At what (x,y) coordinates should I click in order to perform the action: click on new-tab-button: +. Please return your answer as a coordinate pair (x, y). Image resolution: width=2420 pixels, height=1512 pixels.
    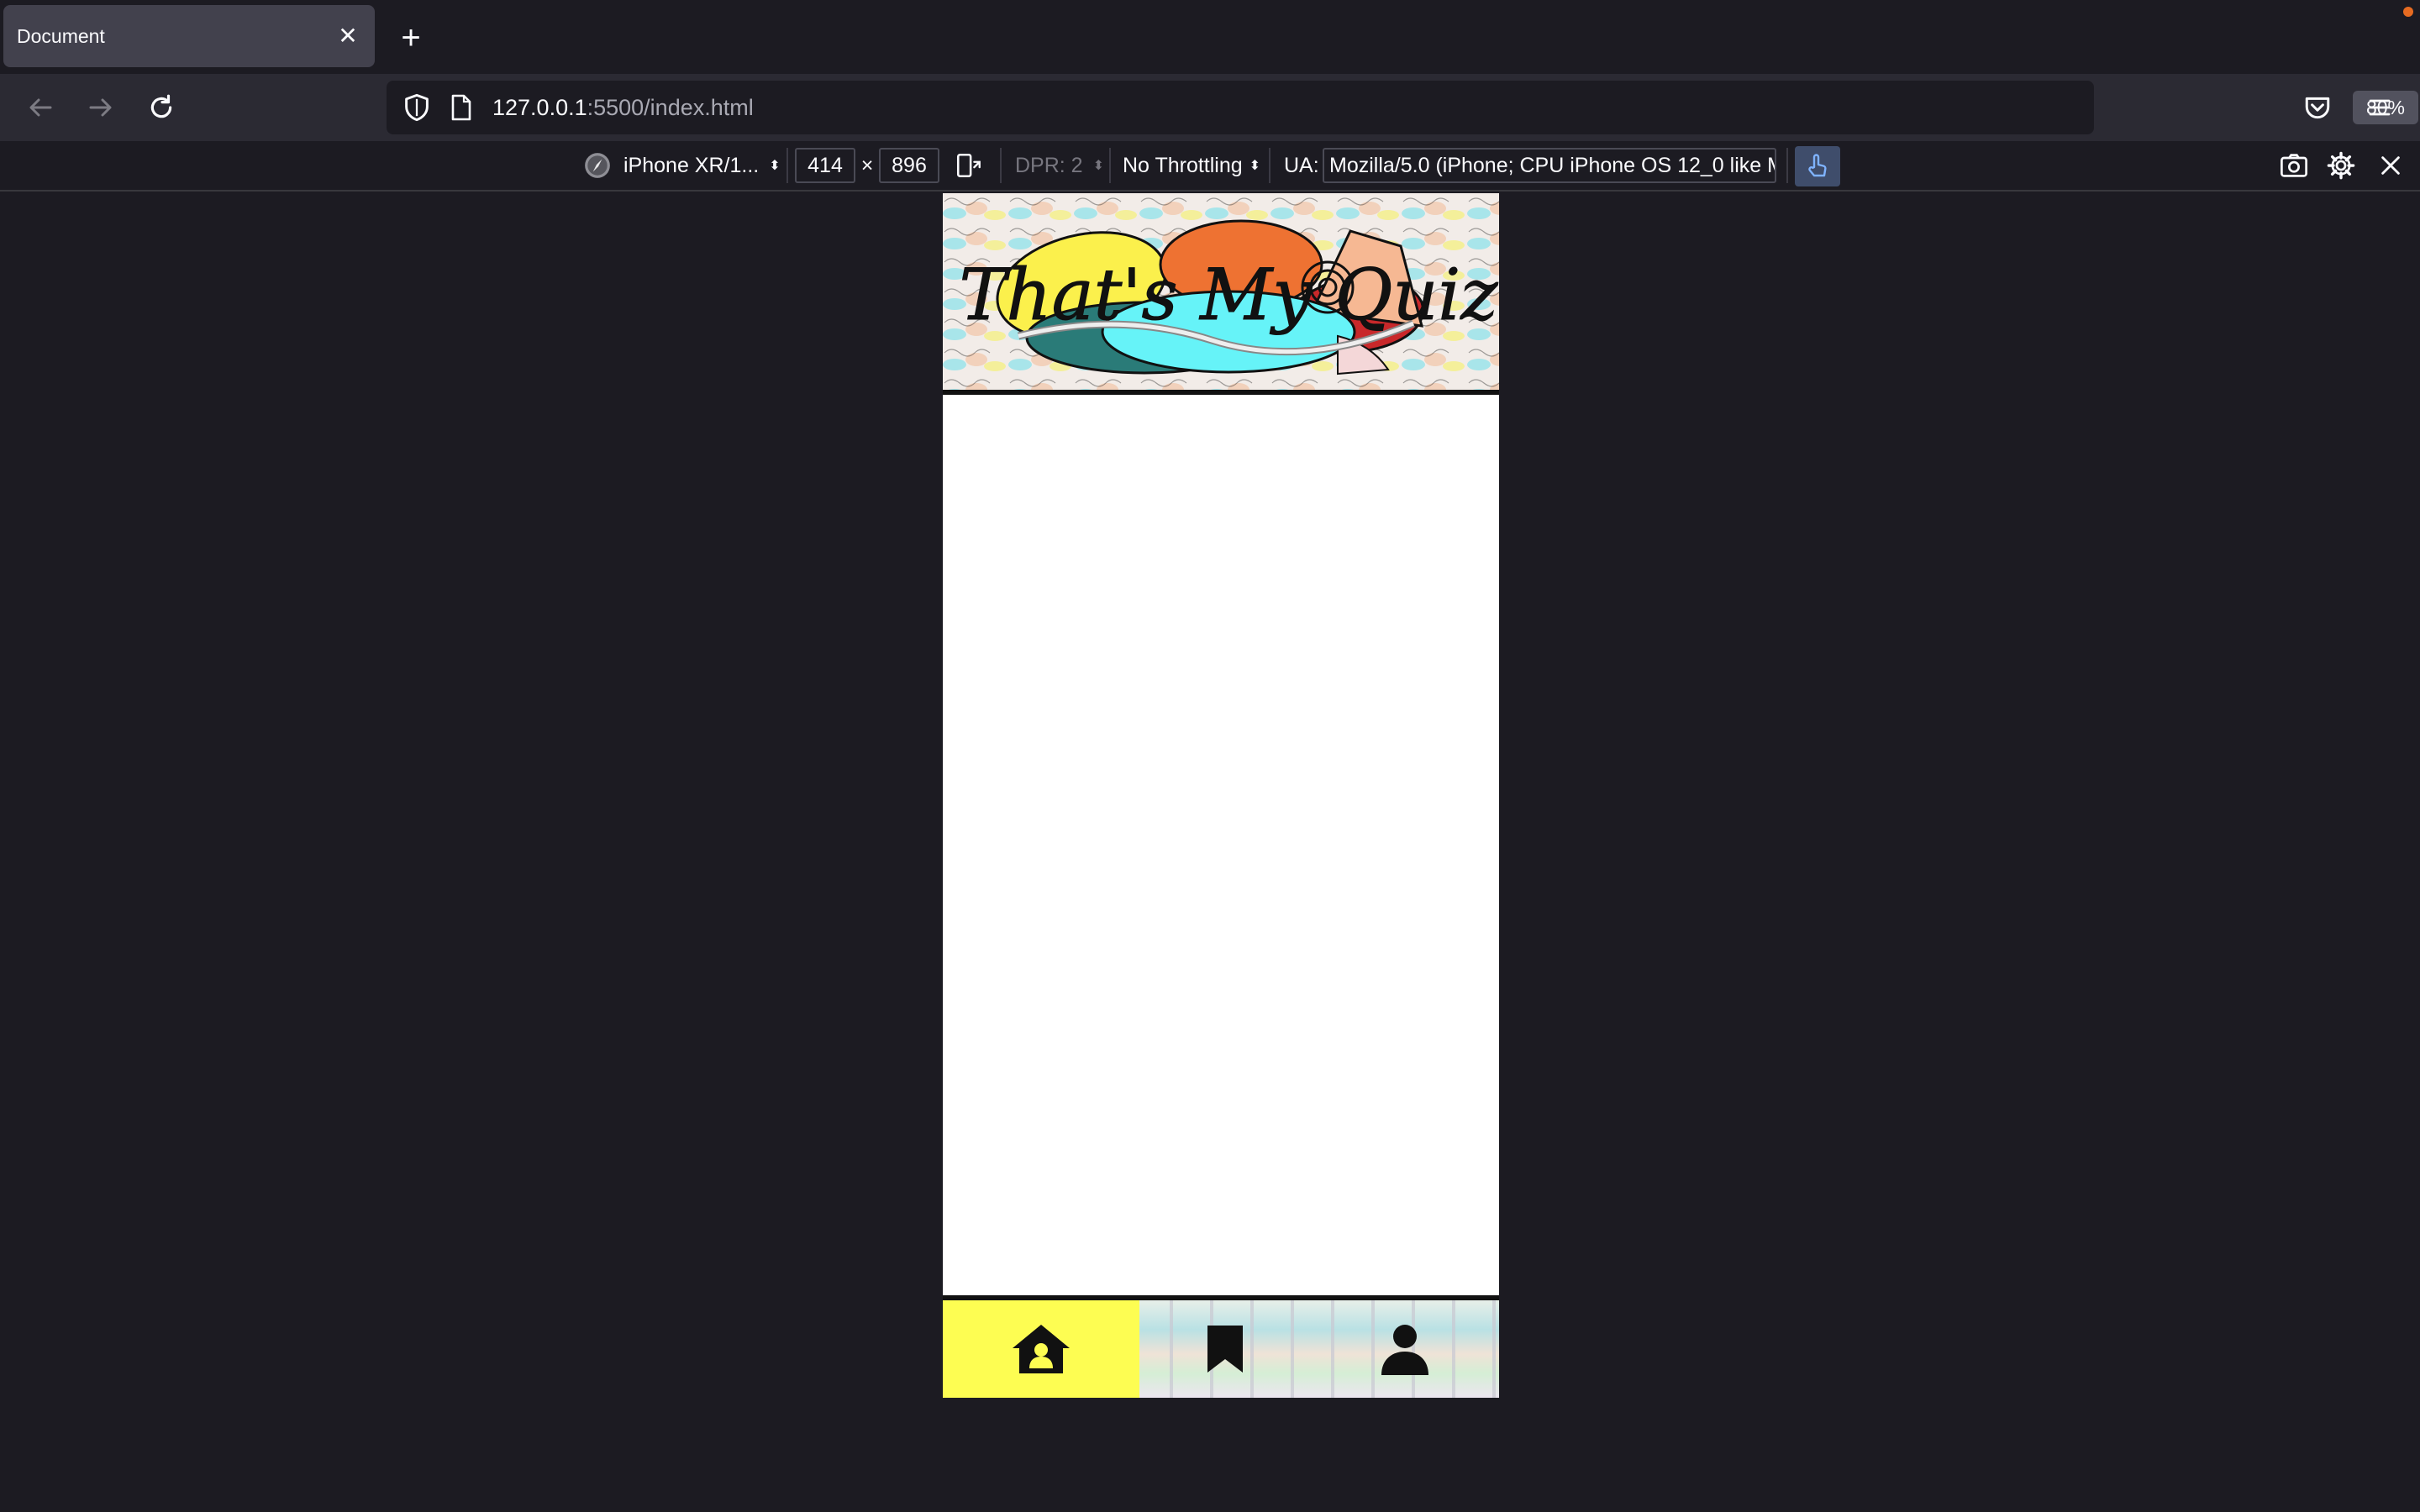
    Looking at the image, I should click on (411, 37).